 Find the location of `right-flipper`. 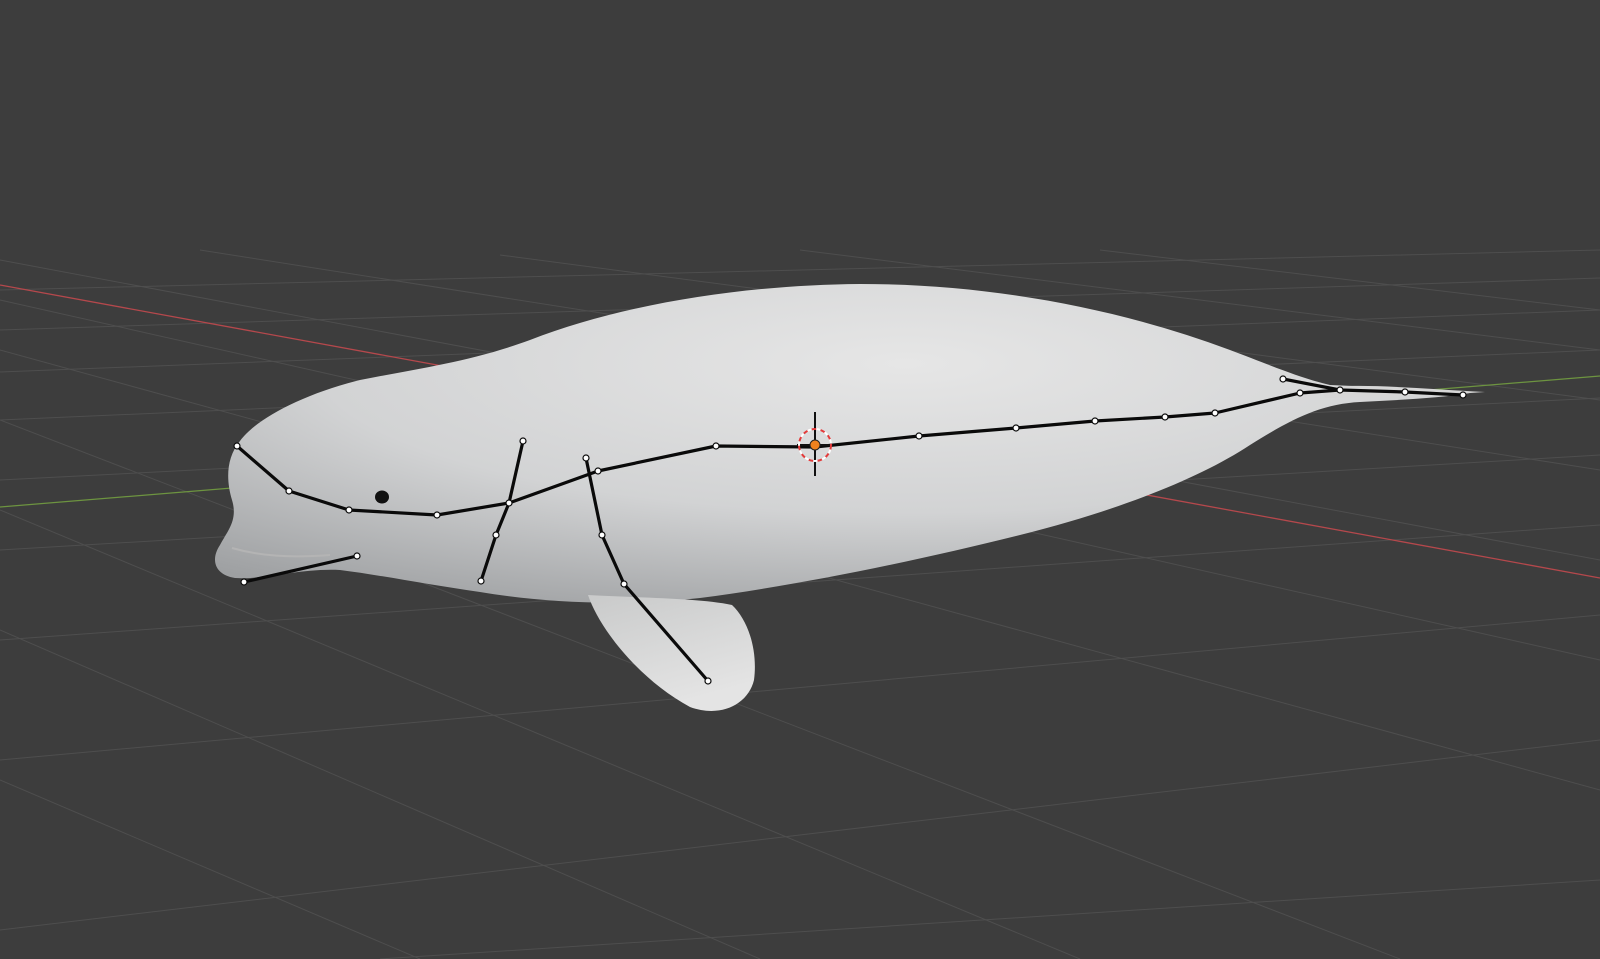

right-flipper is located at coordinates (671, 653).